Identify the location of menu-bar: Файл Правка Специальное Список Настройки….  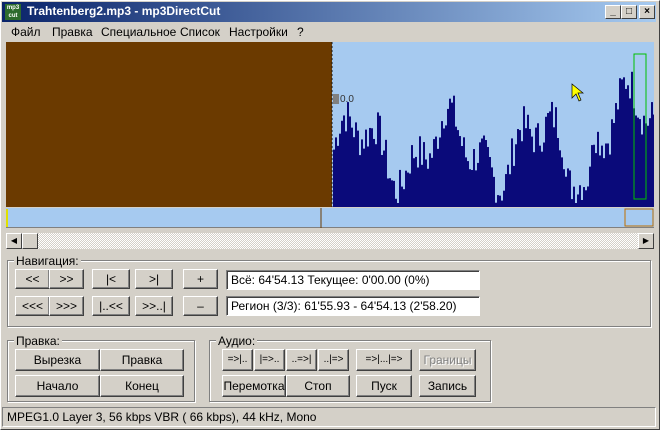
(329, 31).